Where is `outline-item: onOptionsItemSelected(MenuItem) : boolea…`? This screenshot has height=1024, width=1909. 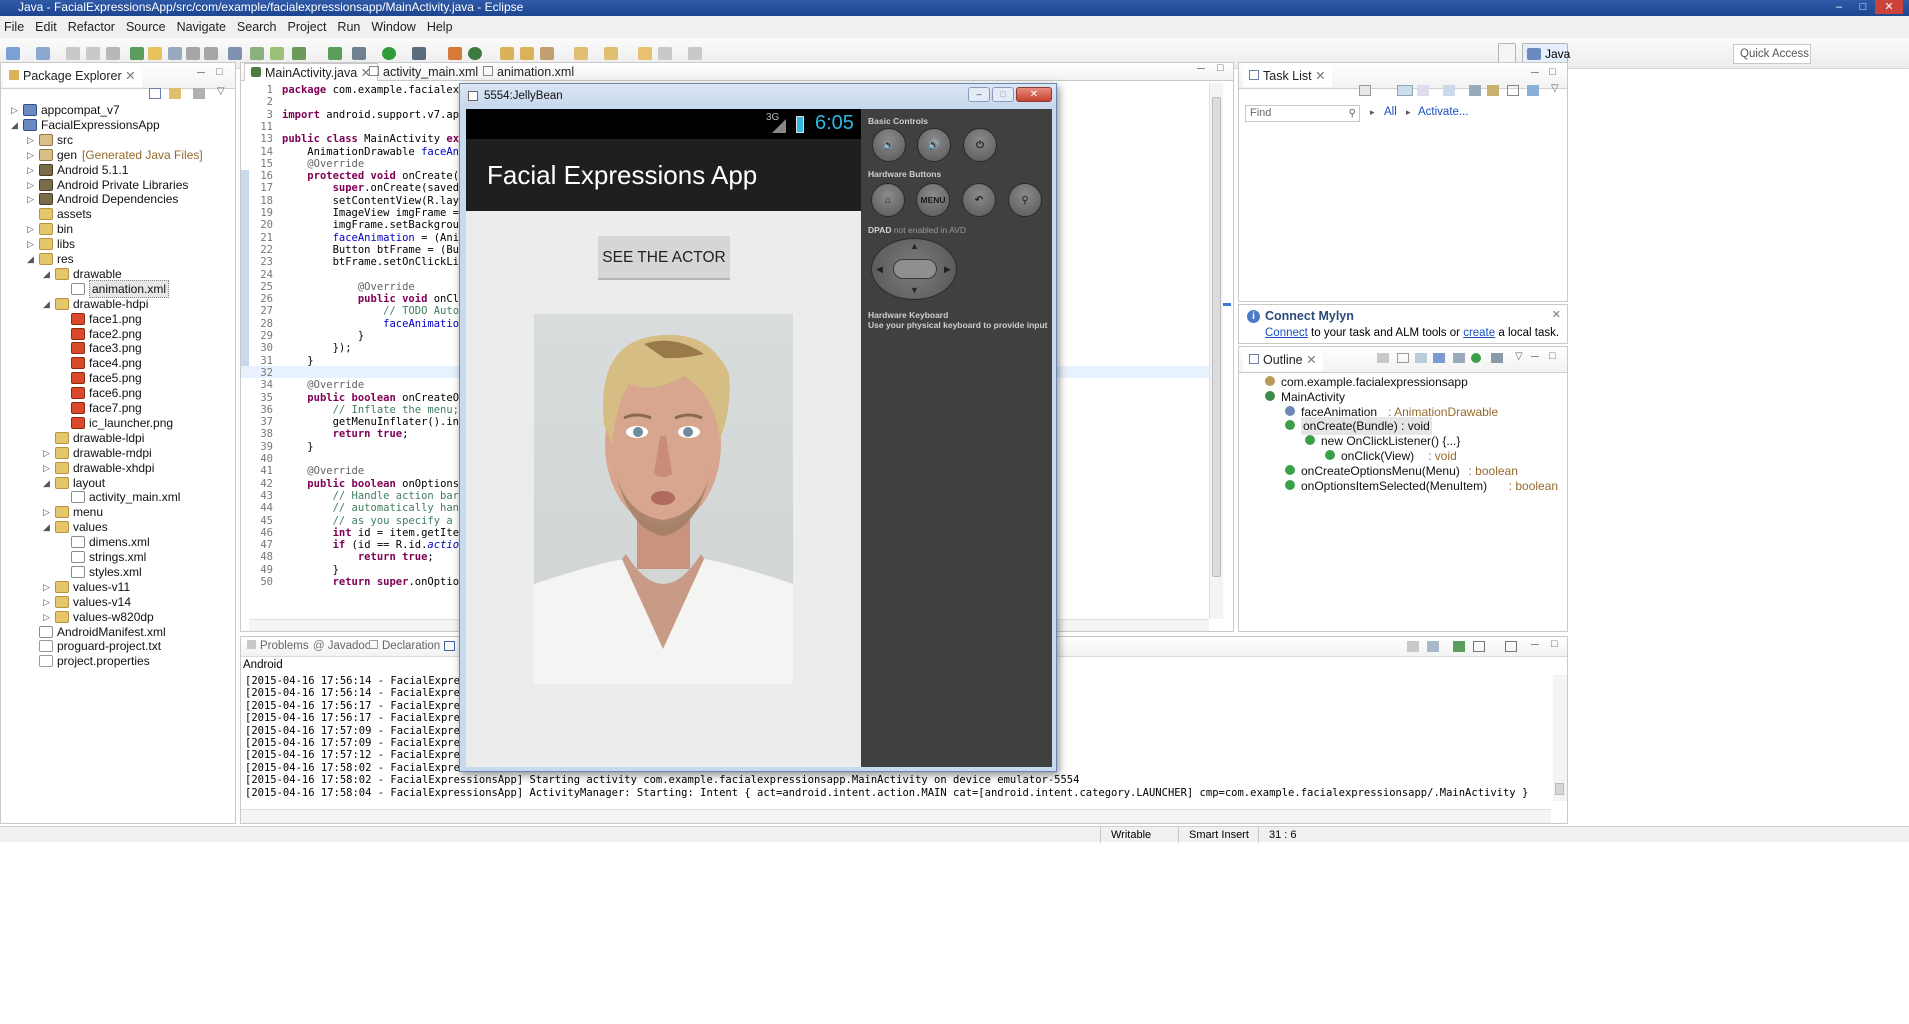 outline-item: onOptionsItemSelected(MenuItem) : boolea… is located at coordinates (1404, 486).